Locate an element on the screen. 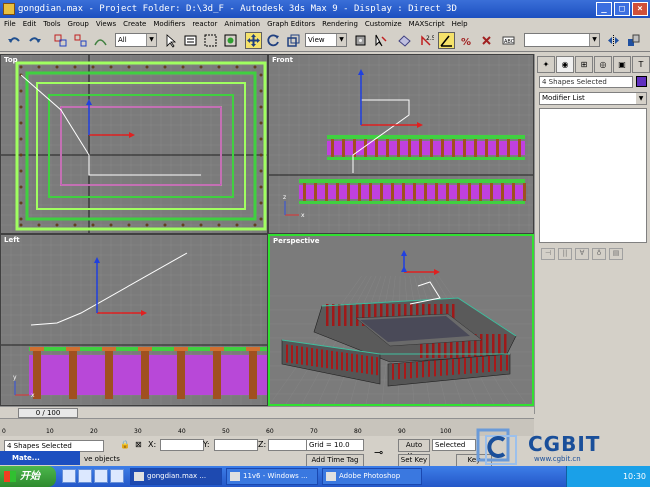 Image resolution: width=650 pixels, height=487 pixels. modify-tab-icon: ◉ is located at coordinates (565, 64).